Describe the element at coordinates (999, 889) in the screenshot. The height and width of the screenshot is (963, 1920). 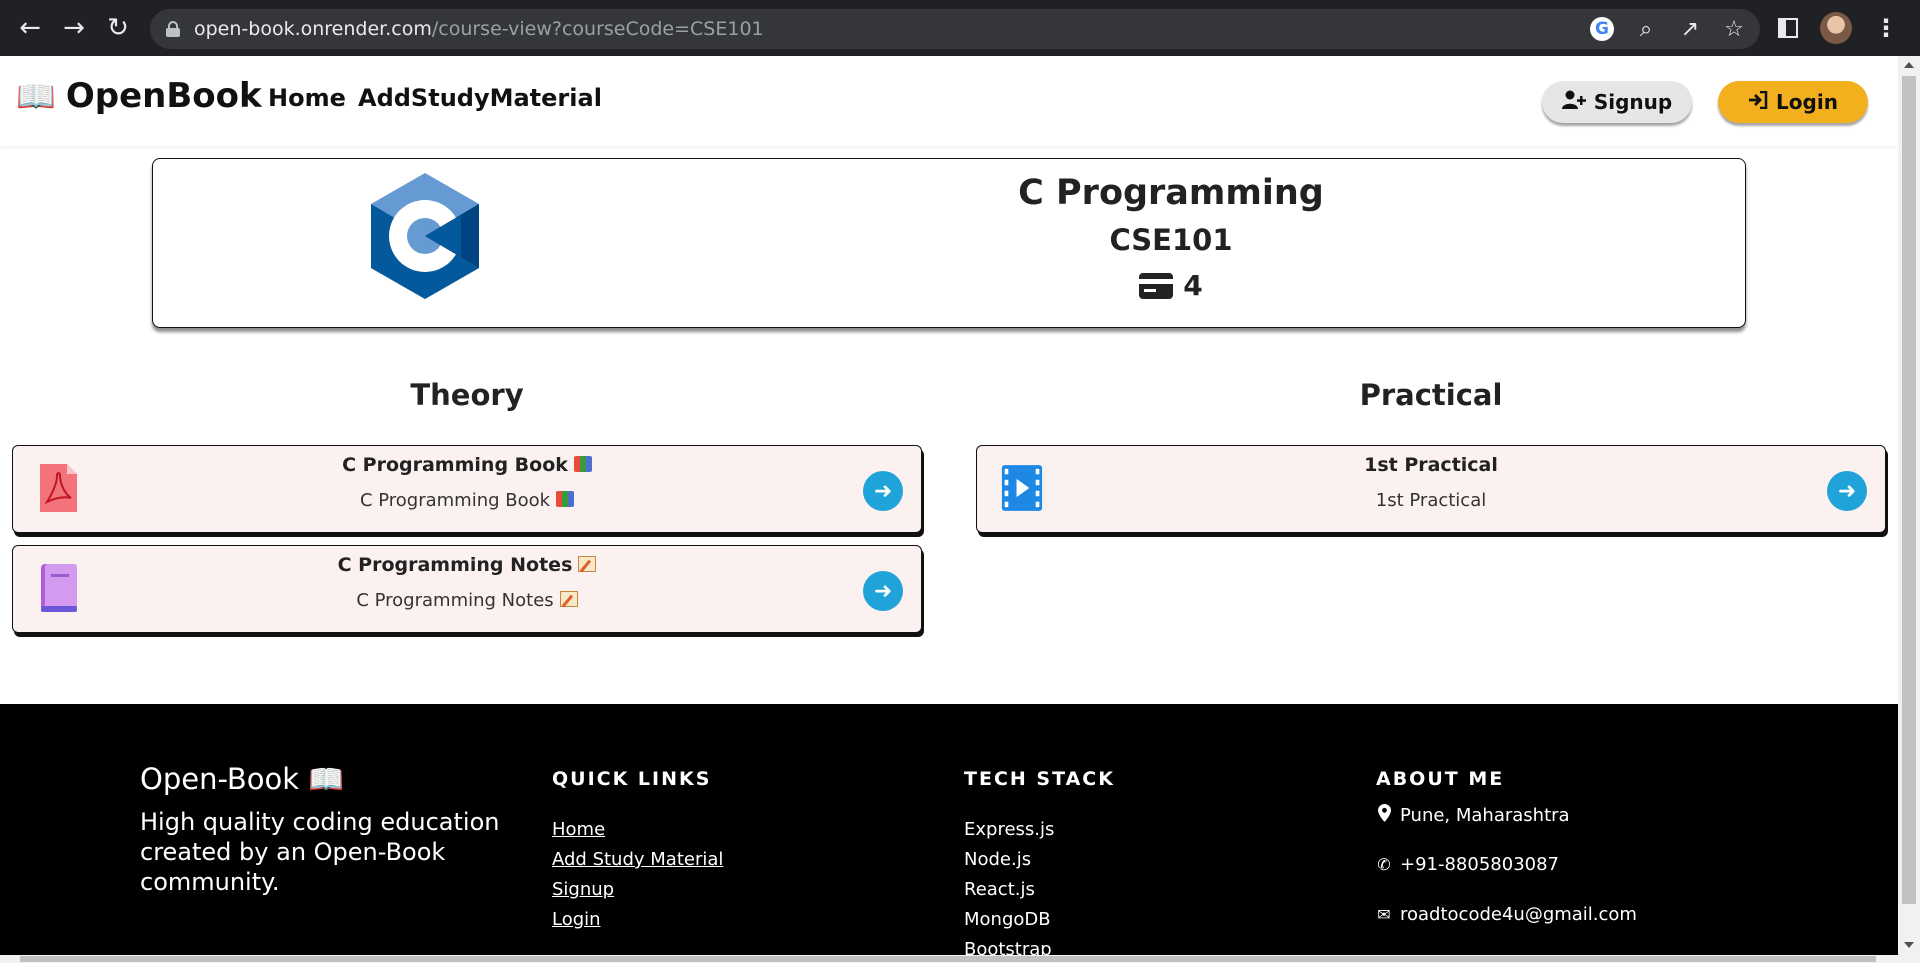
I see `tech-item: React.js` at that location.